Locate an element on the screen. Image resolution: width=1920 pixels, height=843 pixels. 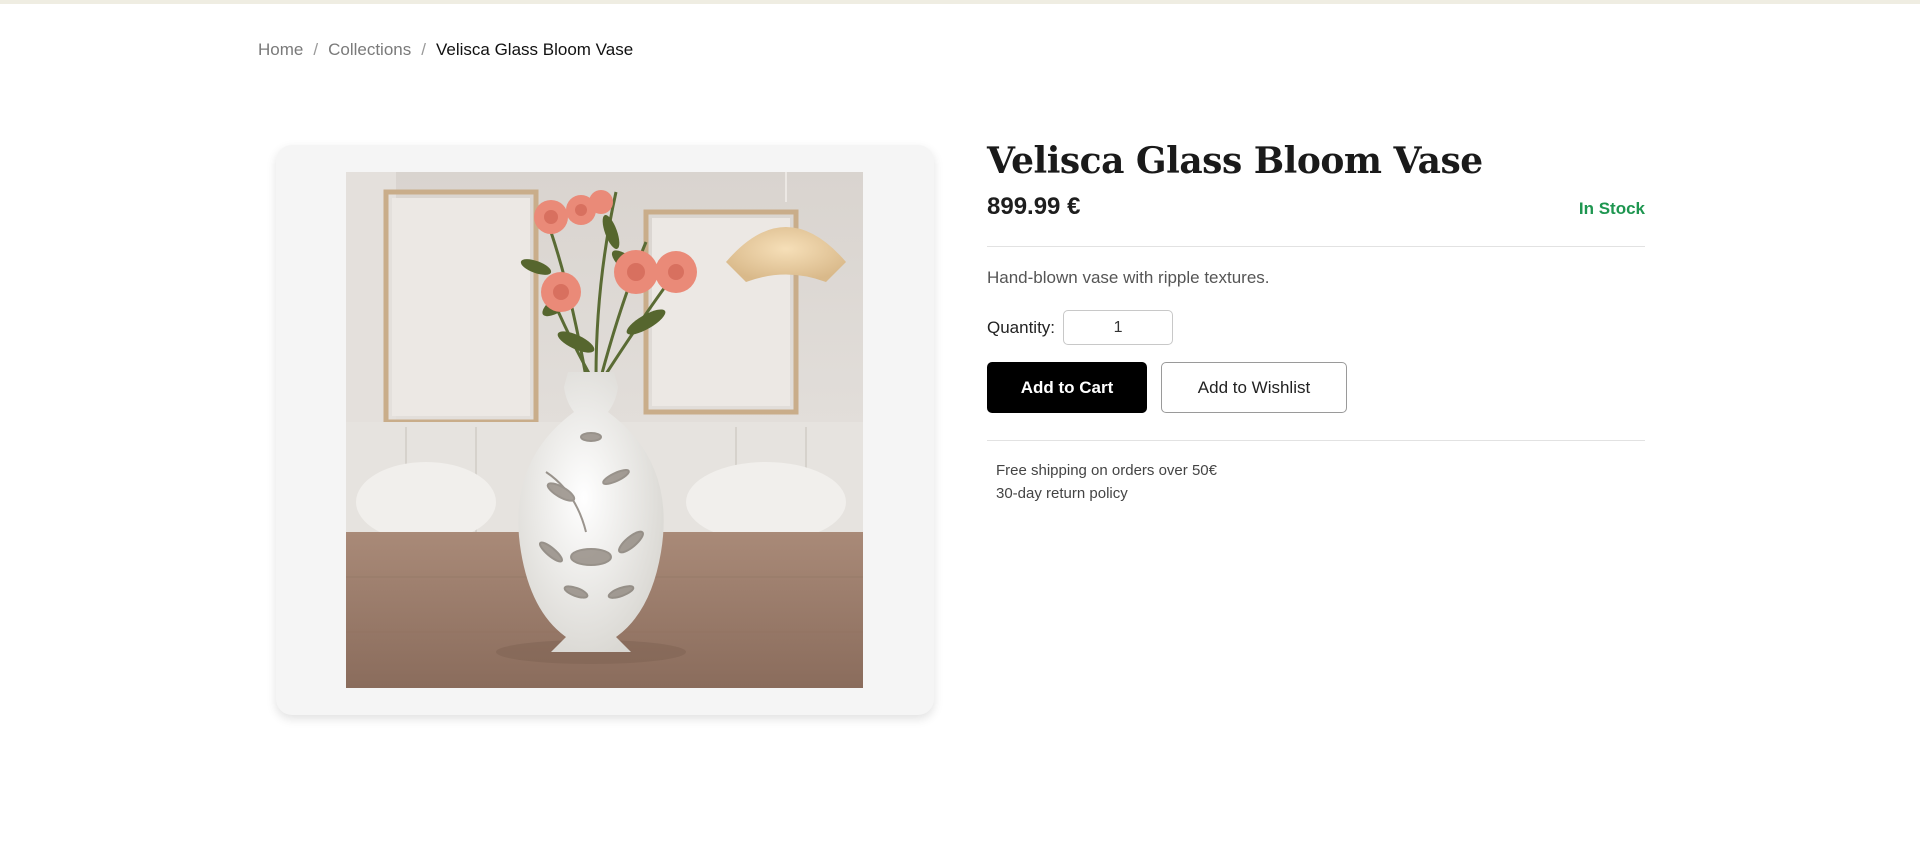
stock-status-badge: In Stock is located at coordinates (1611, 209).